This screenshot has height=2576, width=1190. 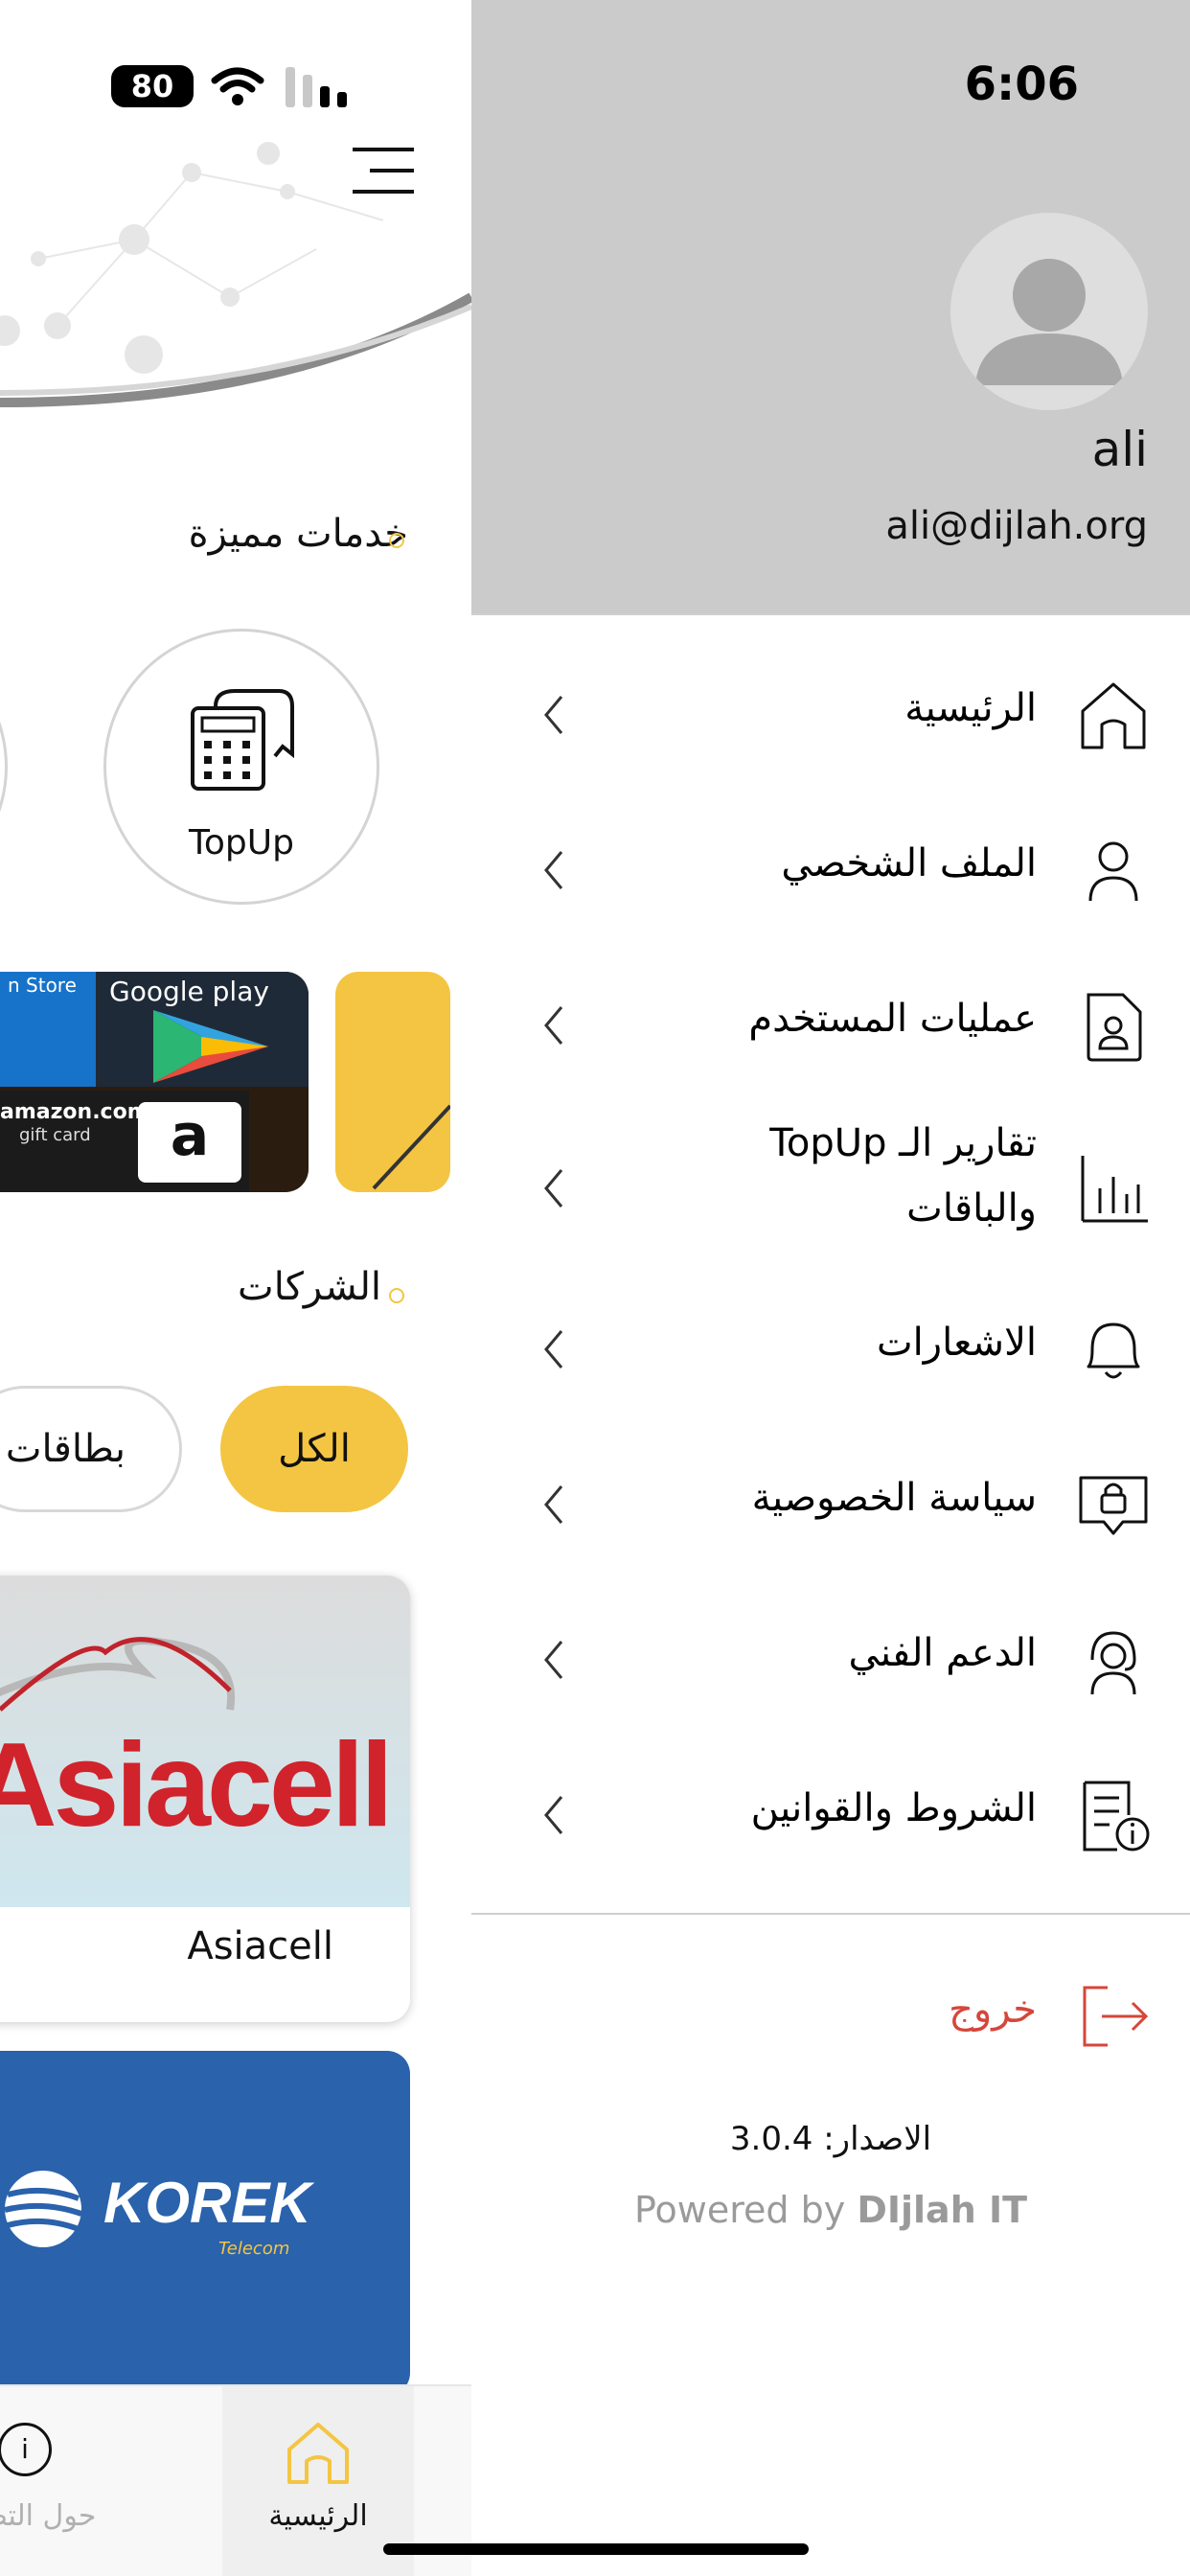 What do you see at coordinates (831, 1660) in the screenshot?
I see `menu-item-support: الدعم الفني` at bounding box center [831, 1660].